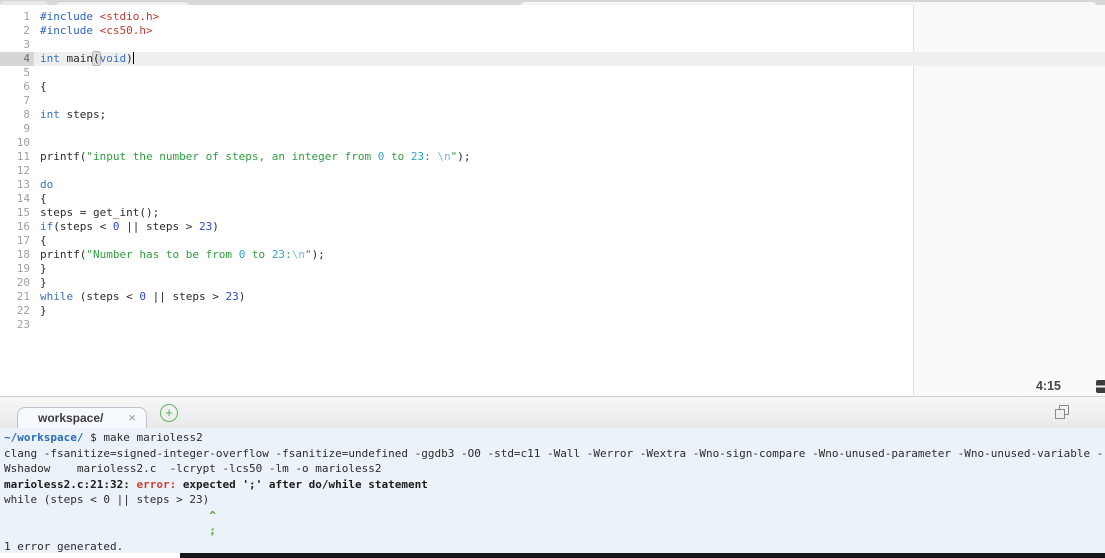  What do you see at coordinates (552, 17) in the screenshot?
I see `code-line: 1 #include <stdio.h>` at bounding box center [552, 17].